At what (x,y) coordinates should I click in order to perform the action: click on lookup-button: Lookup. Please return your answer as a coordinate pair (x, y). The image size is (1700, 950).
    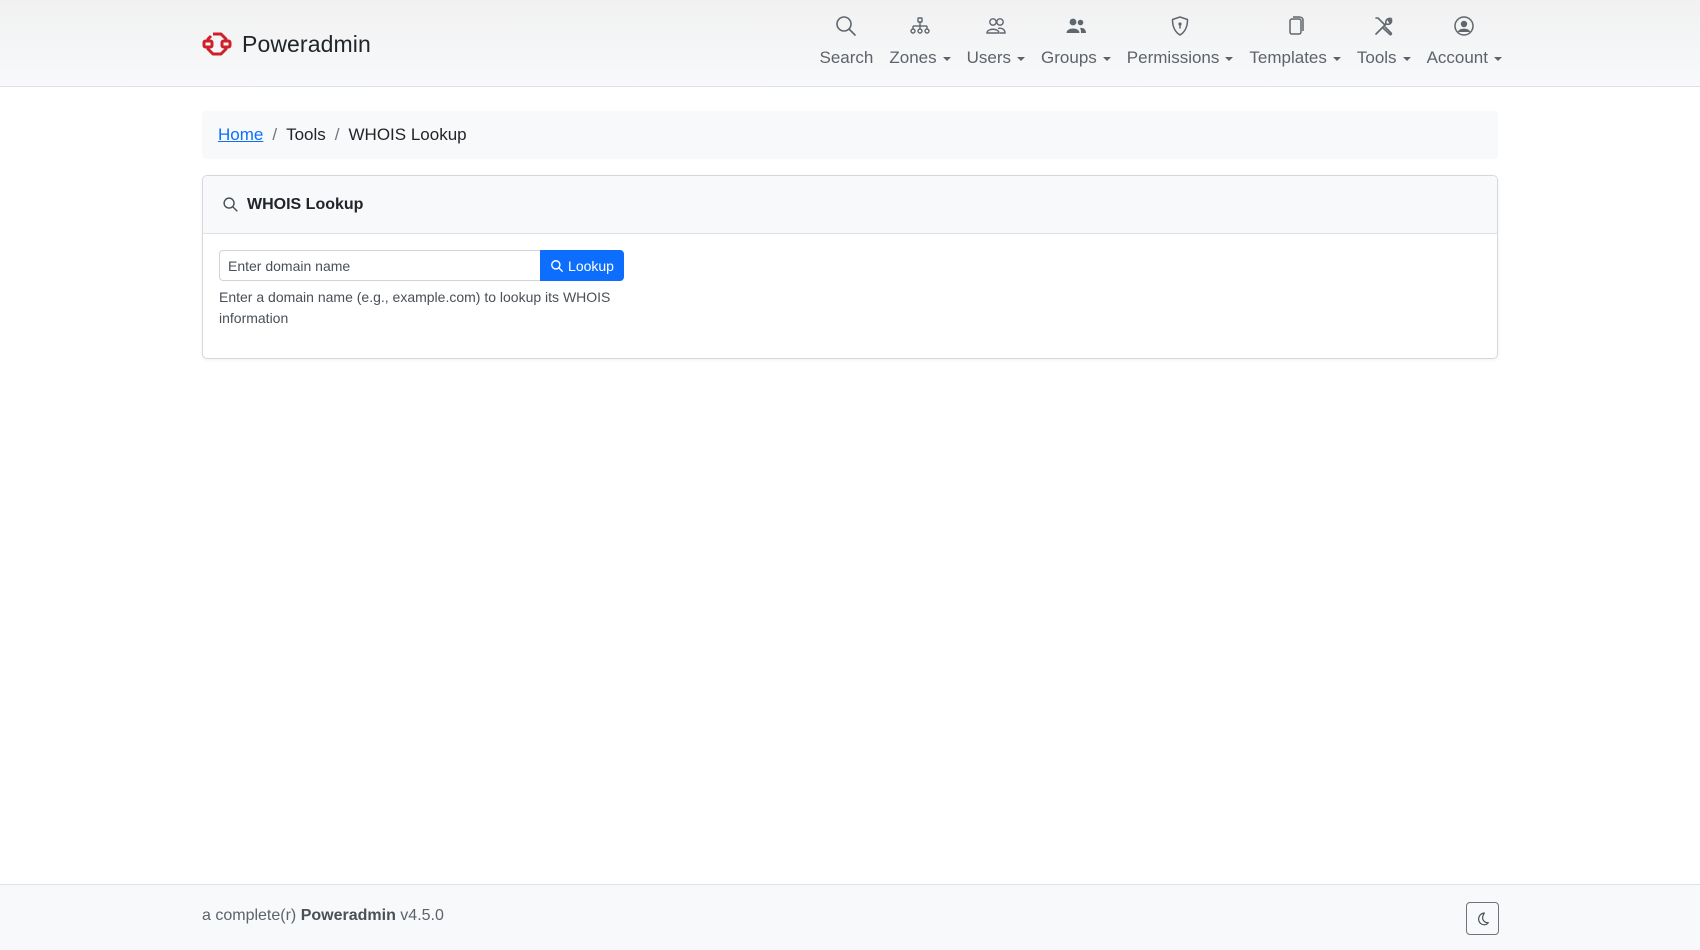
    Looking at the image, I should click on (582, 265).